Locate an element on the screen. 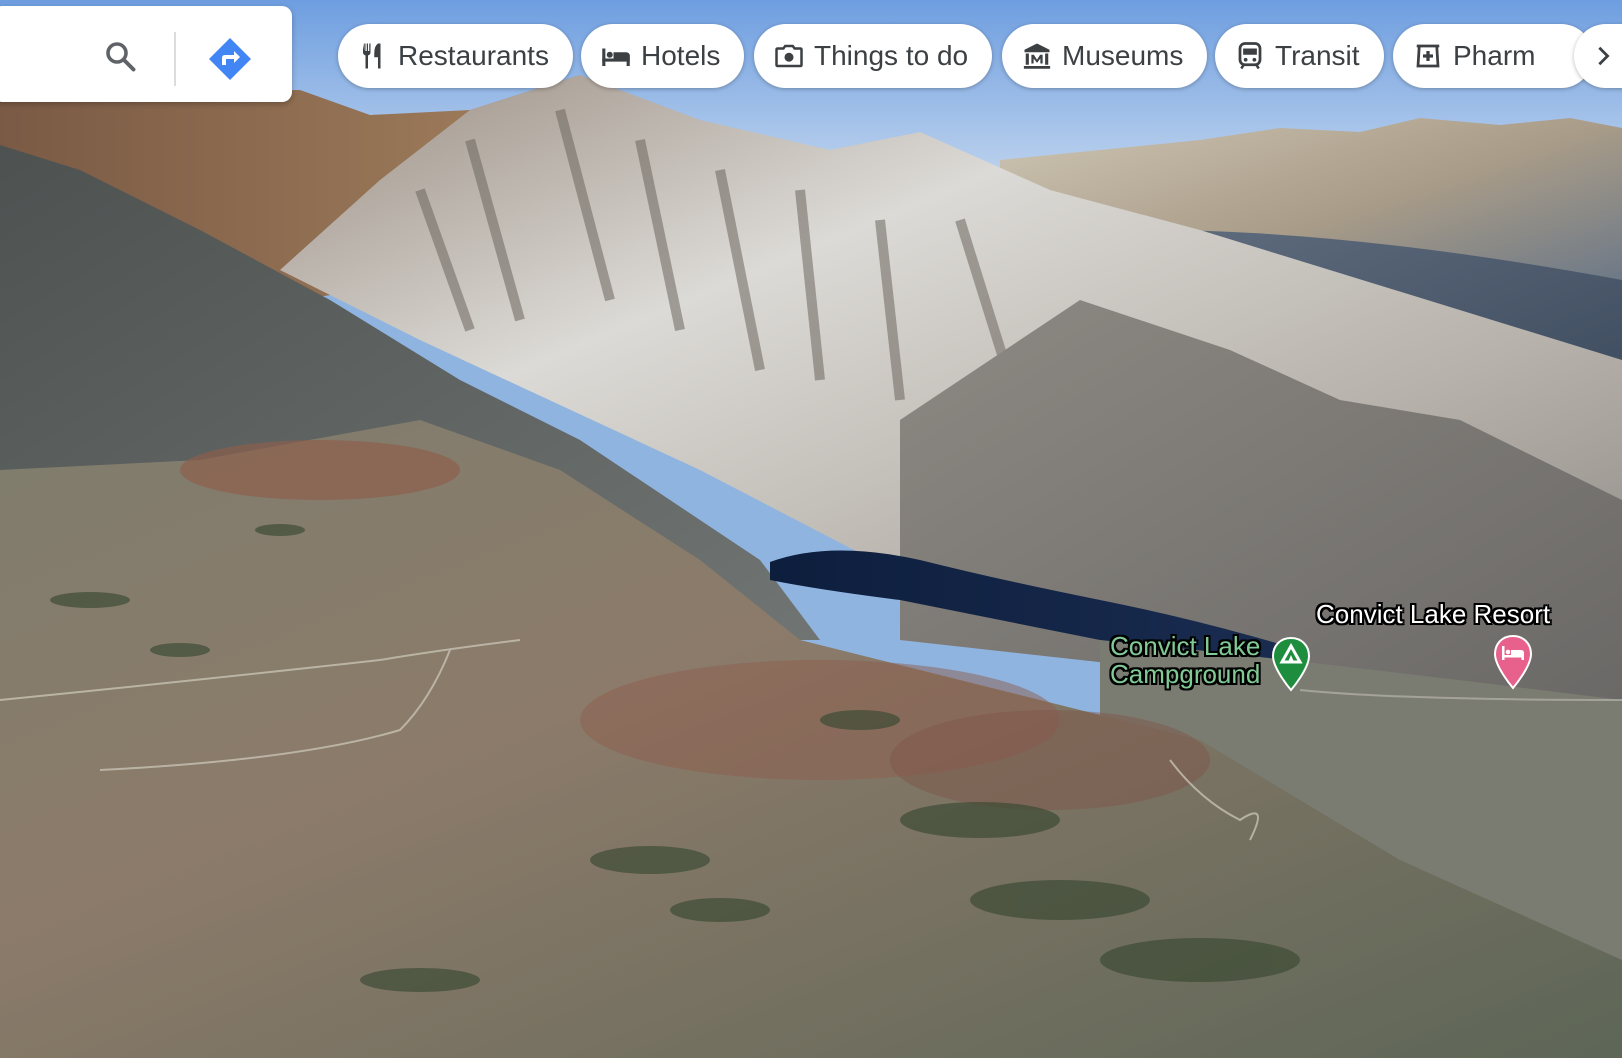 The width and height of the screenshot is (1622, 1058). chip-restaurants: Restaurants is located at coordinates (455, 56).